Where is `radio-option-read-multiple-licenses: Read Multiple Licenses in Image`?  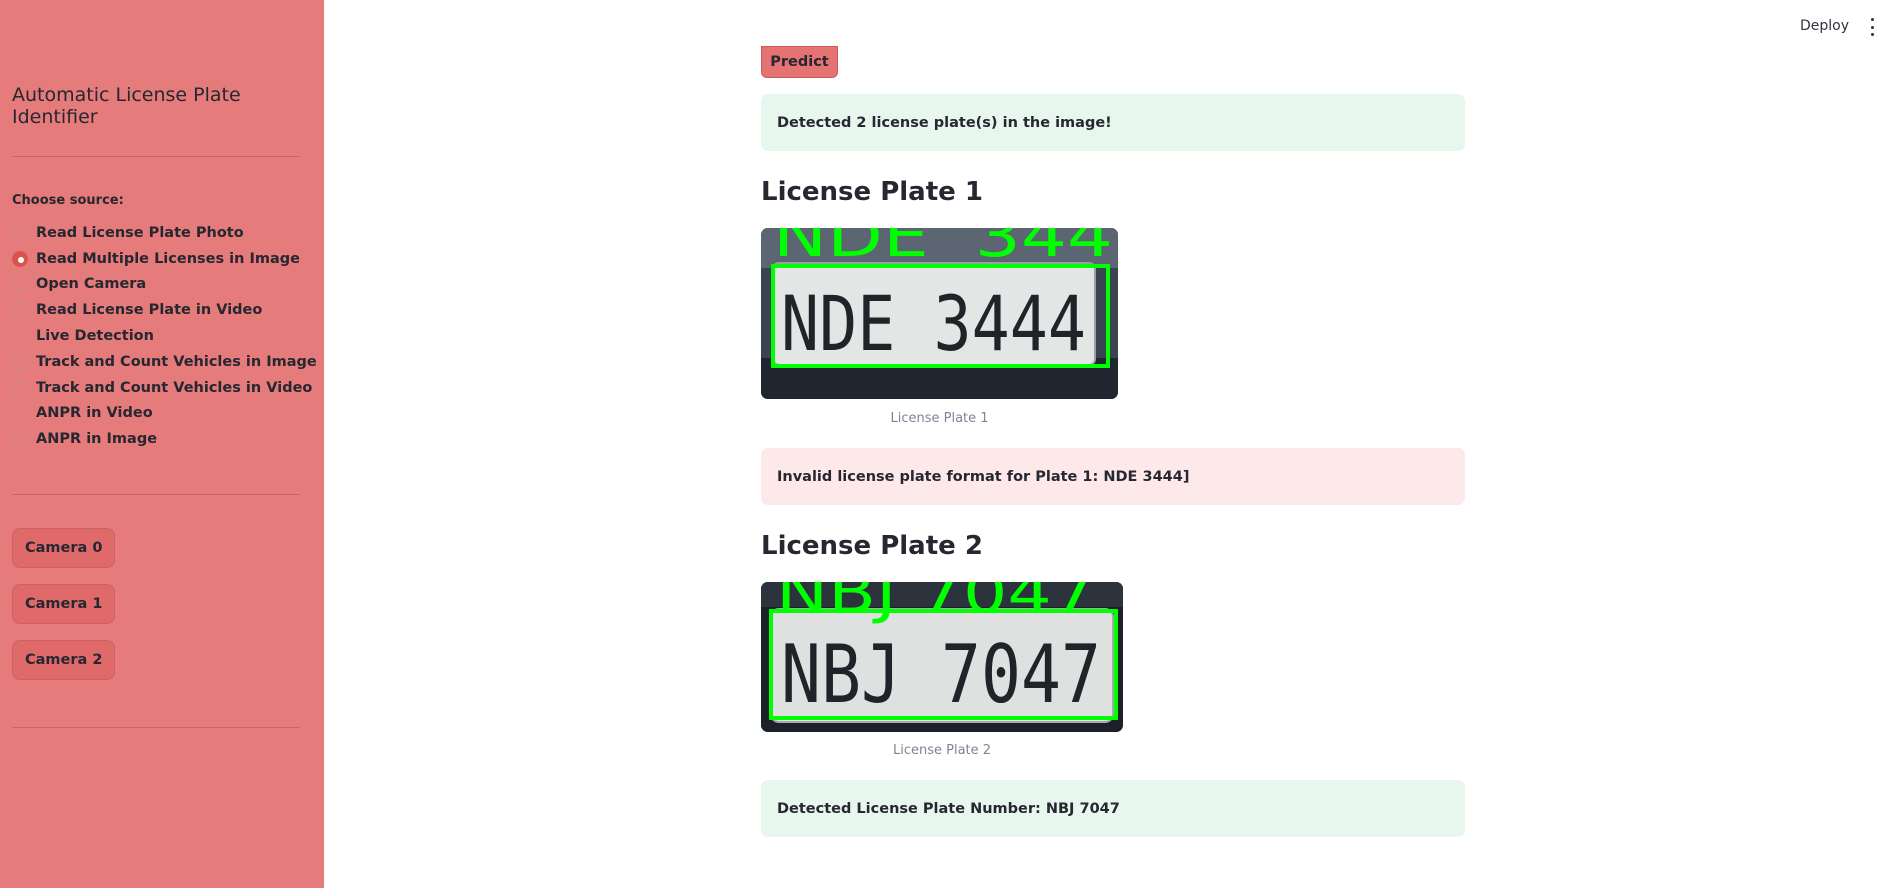
radio-option-read-multiple-licenses: Read Multiple Licenses in Image is located at coordinates (164, 259).